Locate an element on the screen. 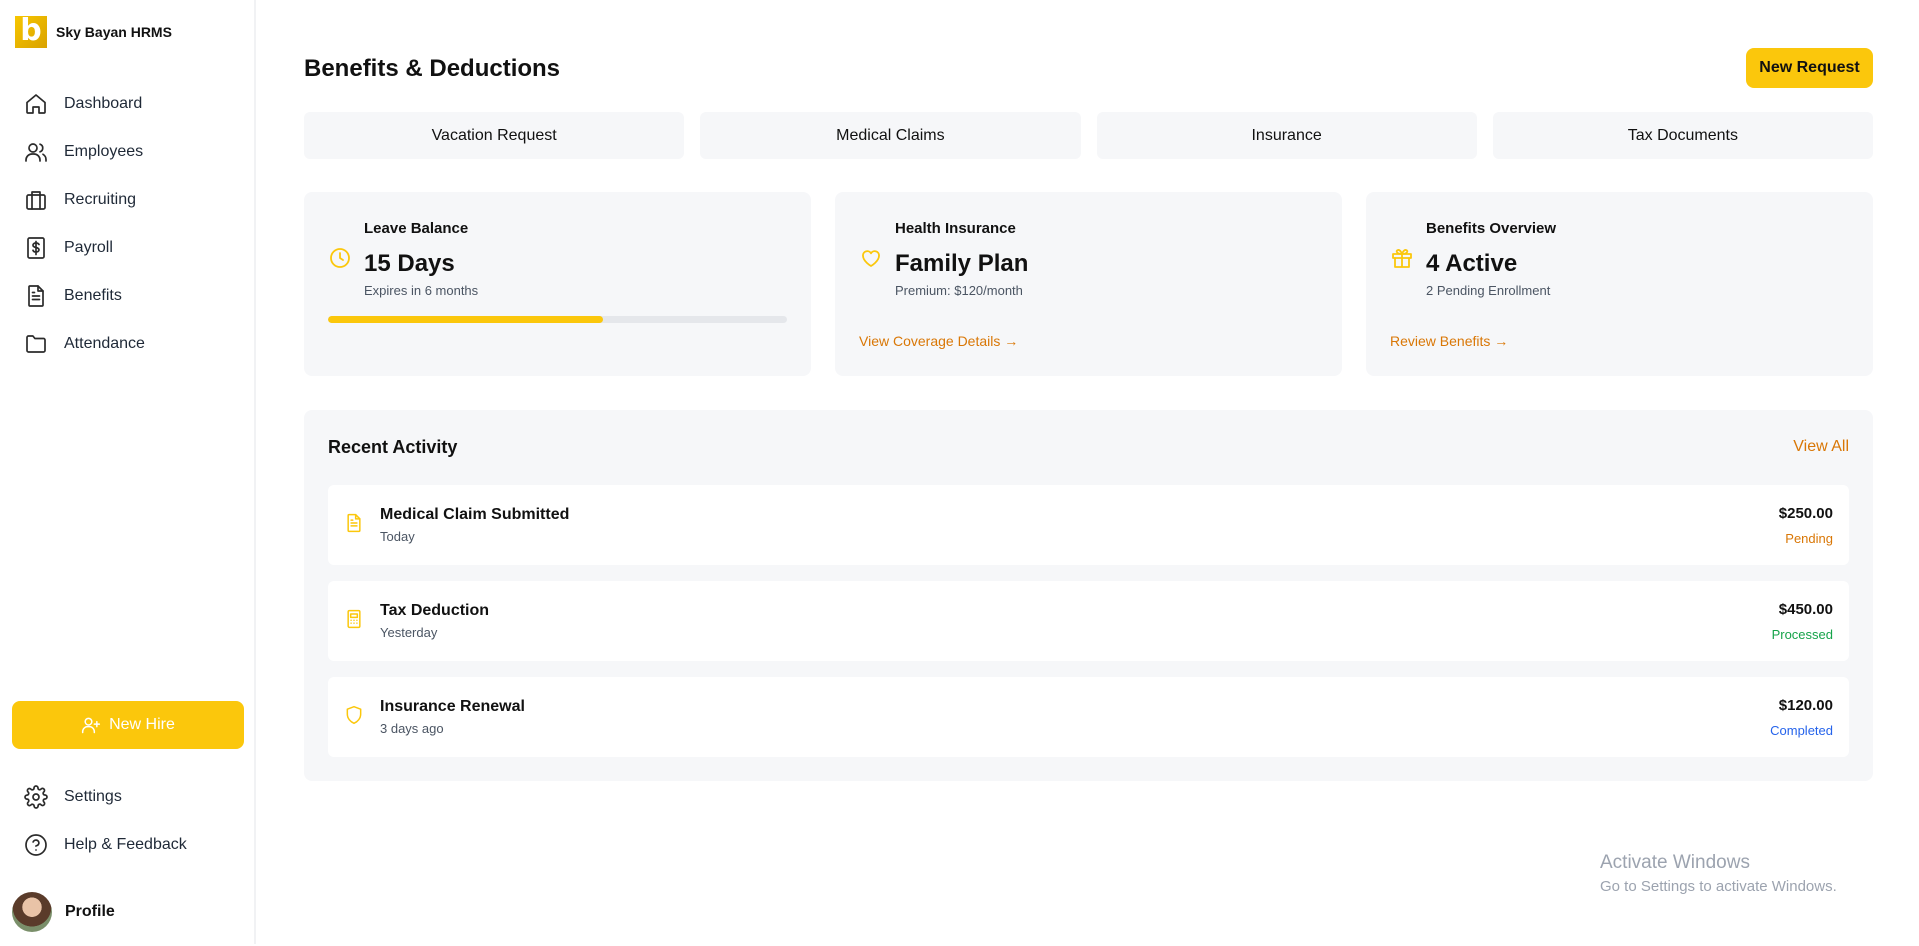 This screenshot has width=1919, height=946. view-all-link: View All is located at coordinates (1821, 447).